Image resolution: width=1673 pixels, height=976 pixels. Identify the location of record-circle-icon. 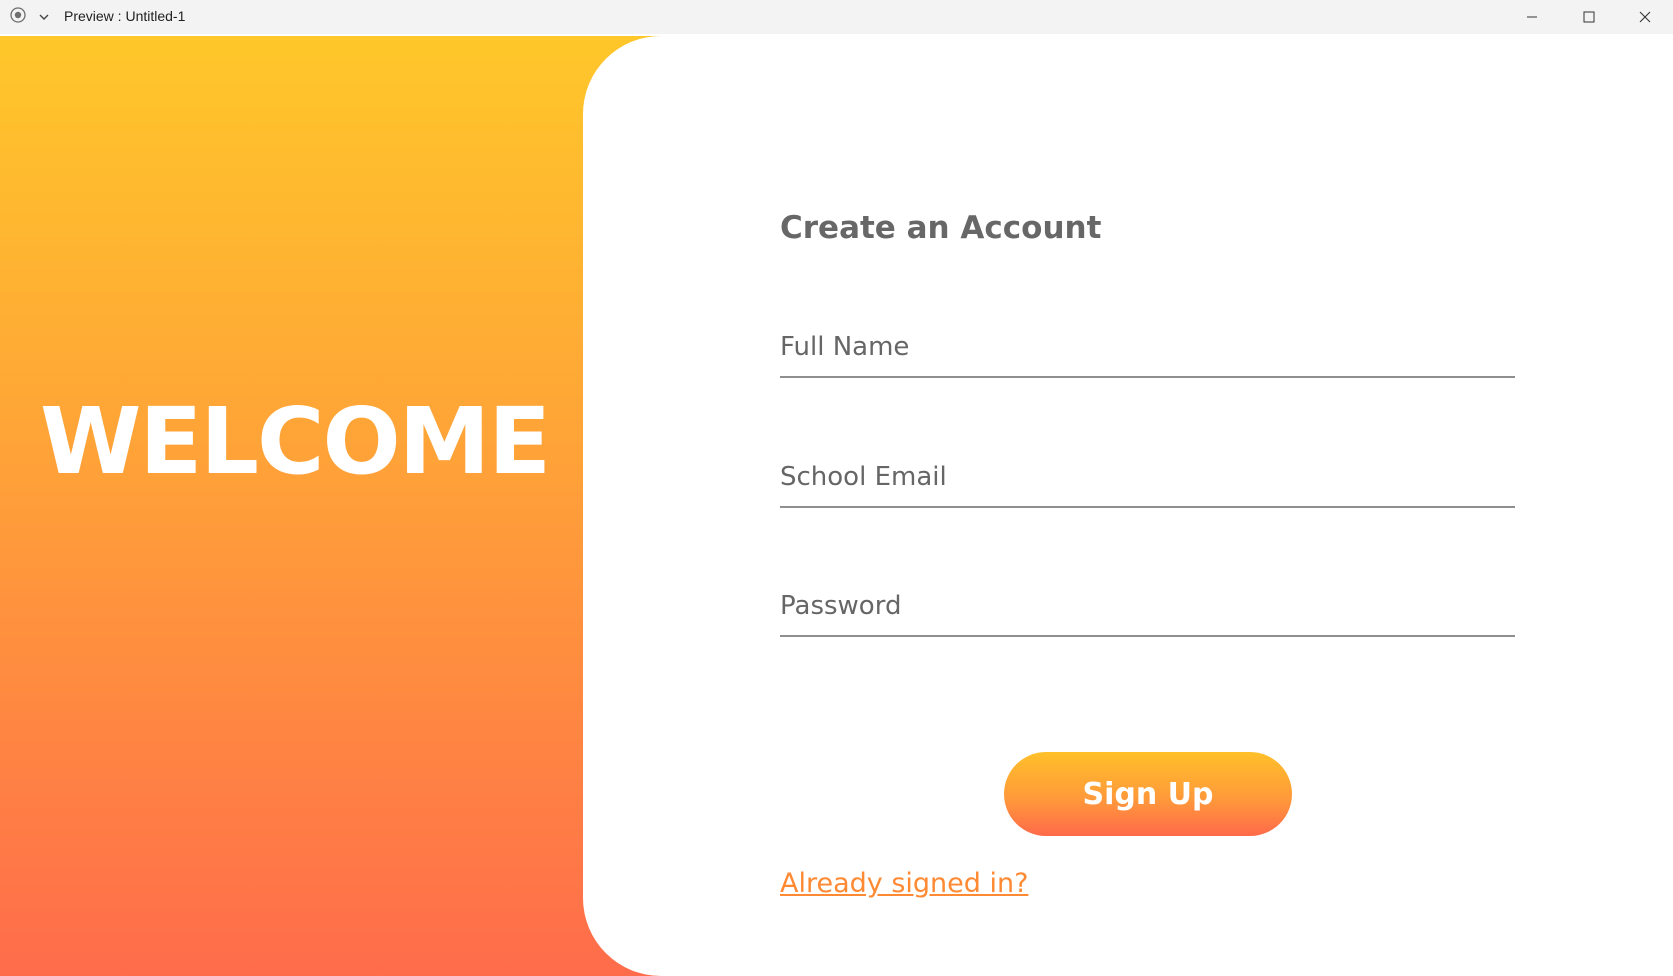
(18, 15).